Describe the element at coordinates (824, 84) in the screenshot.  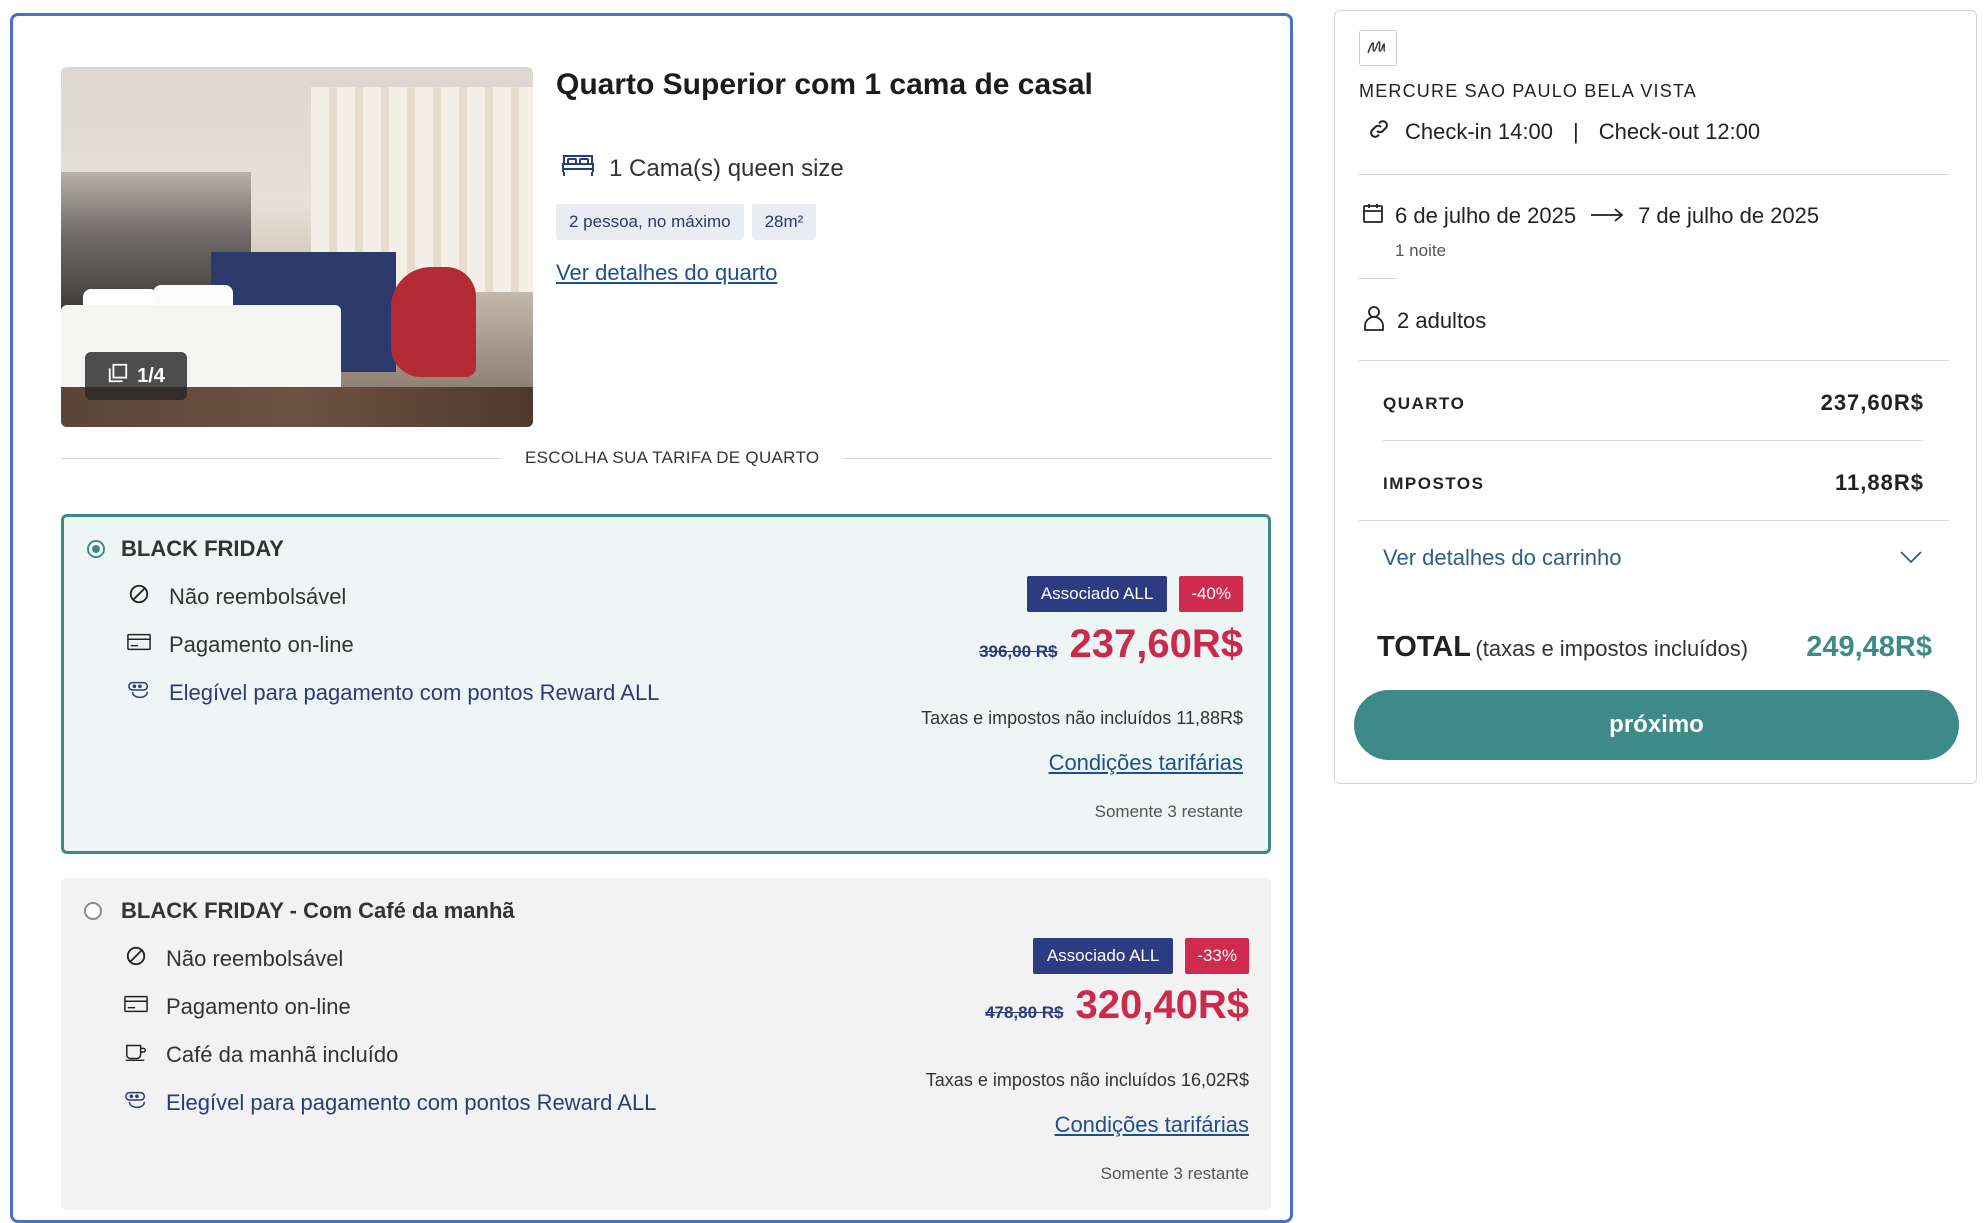
I see `room-title: Quarto Superior com 1 cama de casal` at that location.